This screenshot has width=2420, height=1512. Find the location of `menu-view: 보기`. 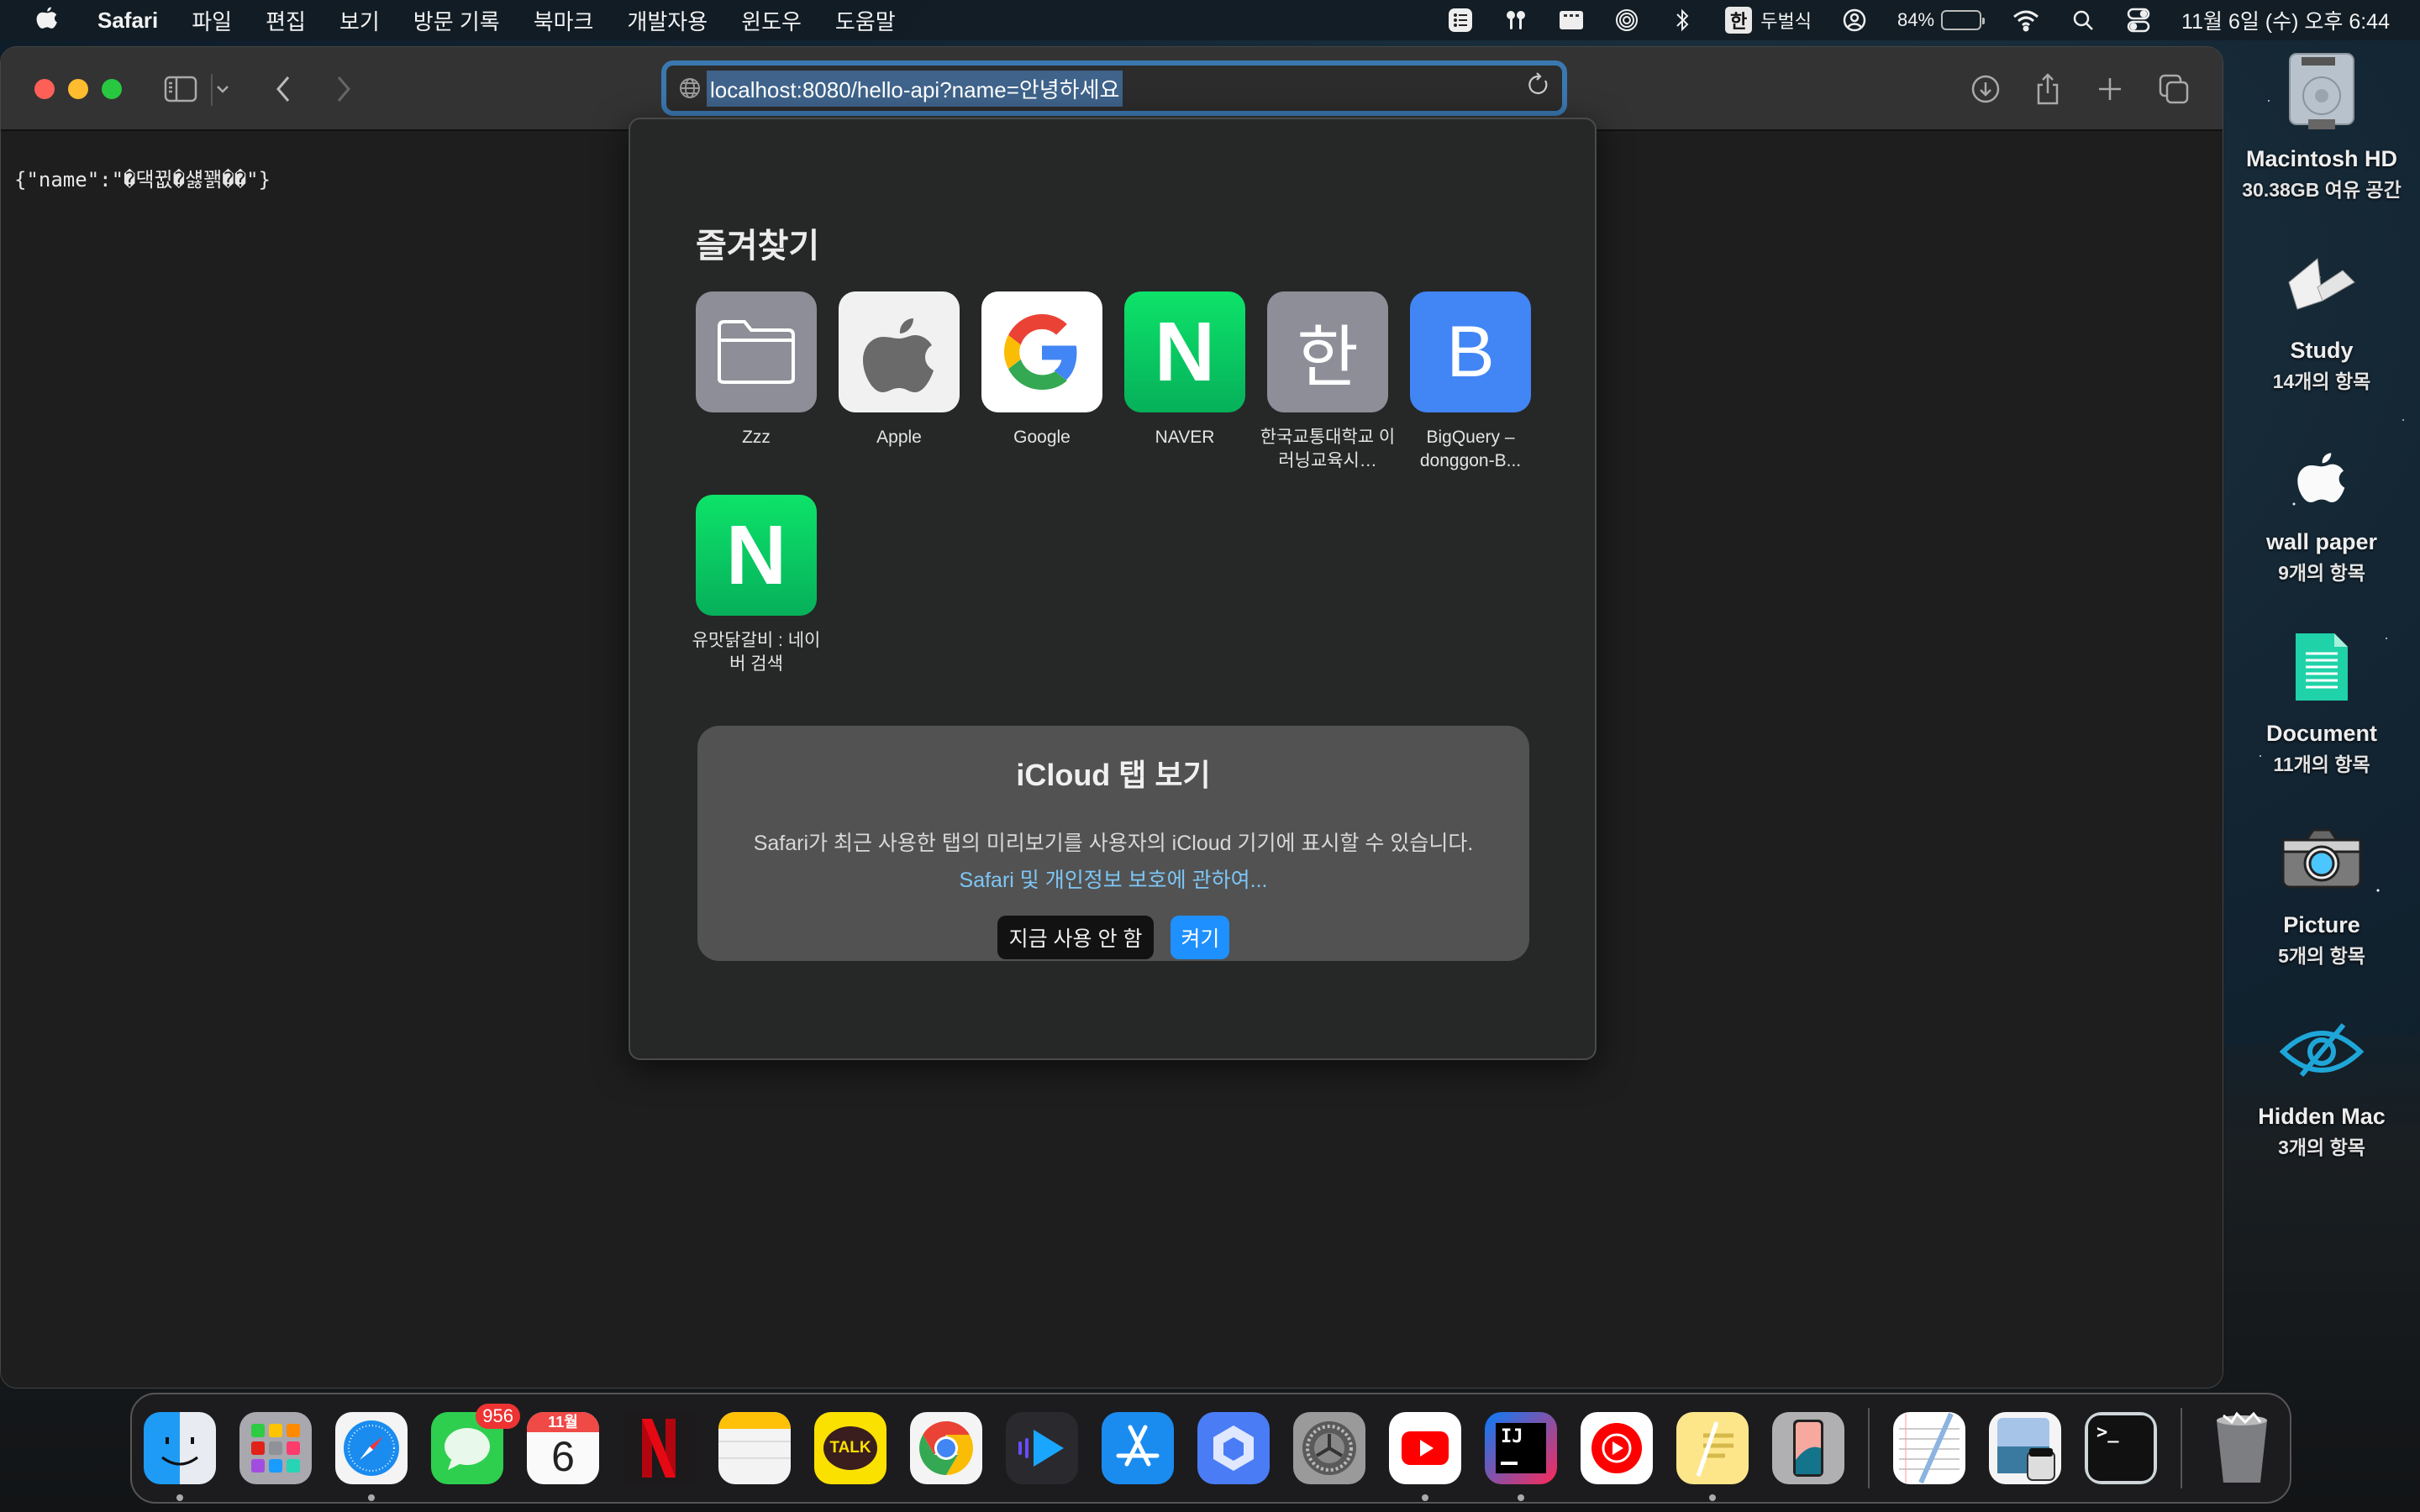

menu-view: 보기 is located at coordinates (359, 20).